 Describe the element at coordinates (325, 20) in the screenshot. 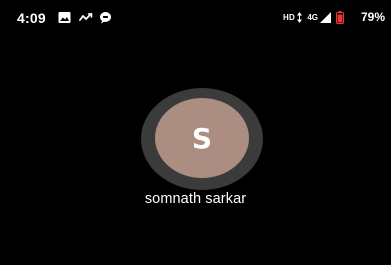

I see `signal-icon` at that location.